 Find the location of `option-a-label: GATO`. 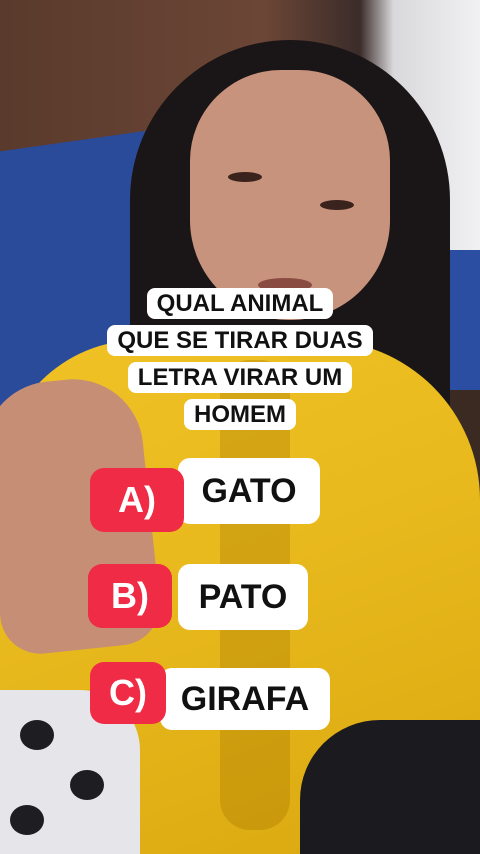

option-a-label: GATO is located at coordinates (249, 491).